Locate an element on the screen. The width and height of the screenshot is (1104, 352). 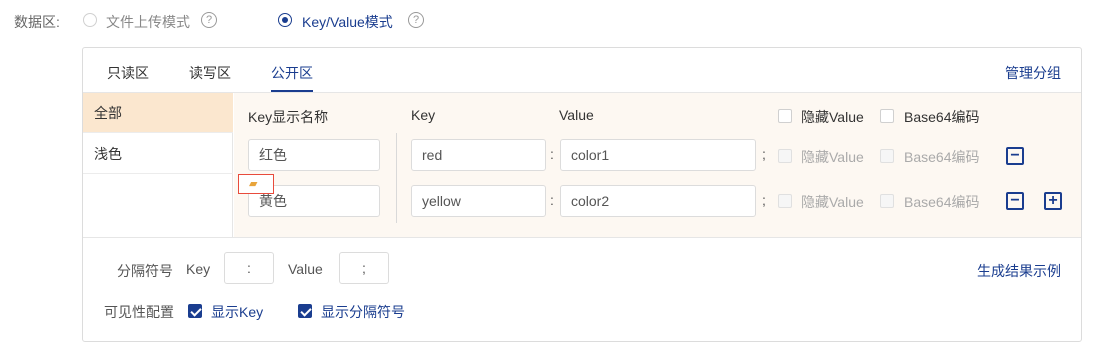
show-key-label: 显示Key is located at coordinates (237, 312).